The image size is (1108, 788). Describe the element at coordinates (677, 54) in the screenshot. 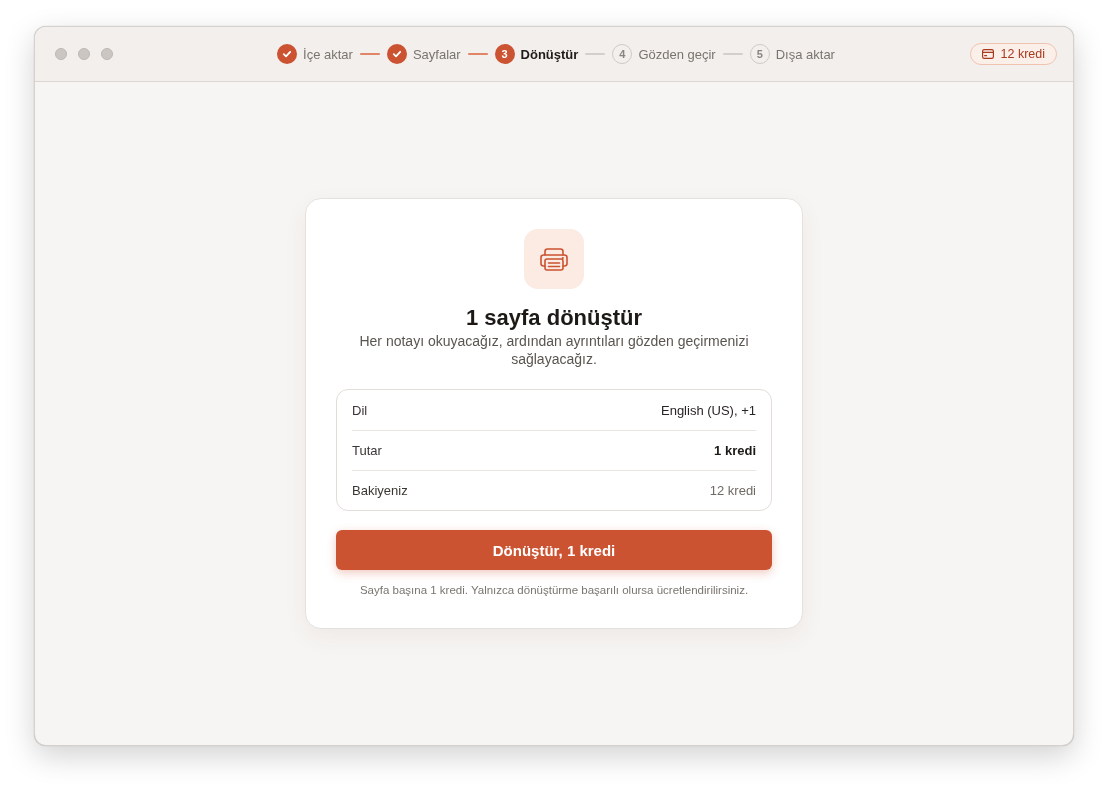

I see `step-label: Gözden geçir` at that location.